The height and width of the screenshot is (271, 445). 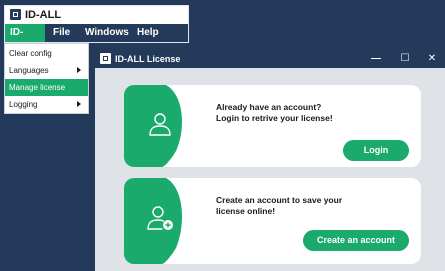 I want to click on menu-help: Help, so click(x=148, y=33).